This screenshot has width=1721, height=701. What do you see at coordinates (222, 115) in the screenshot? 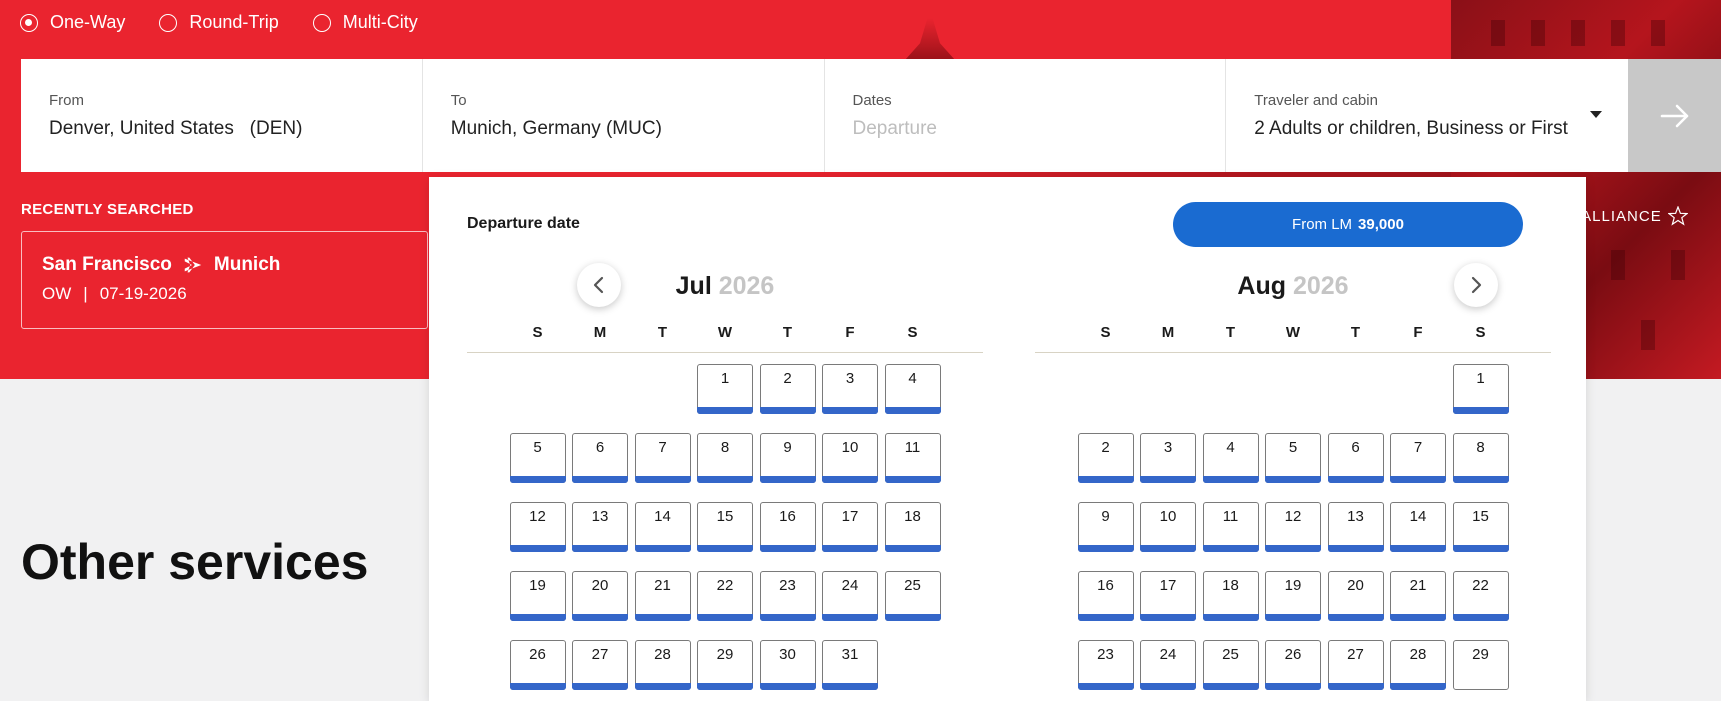
I see `from-field: From Denver, United States (DEN)` at bounding box center [222, 115].